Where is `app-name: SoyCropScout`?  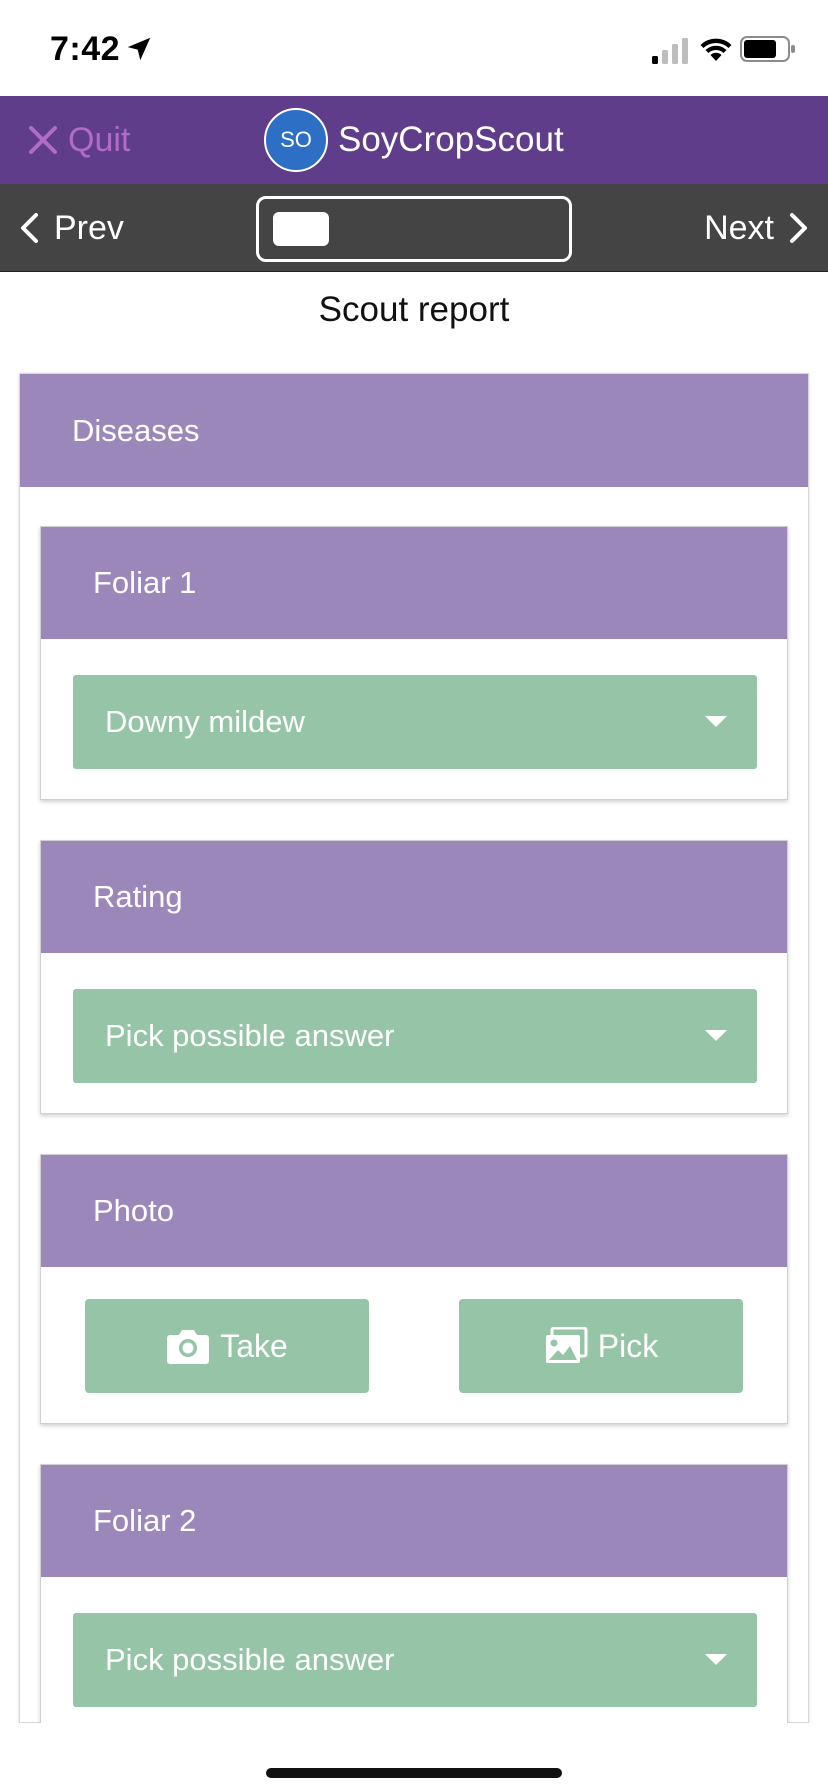 app-name: SoyCropScout is located at coordinates (451, 139).